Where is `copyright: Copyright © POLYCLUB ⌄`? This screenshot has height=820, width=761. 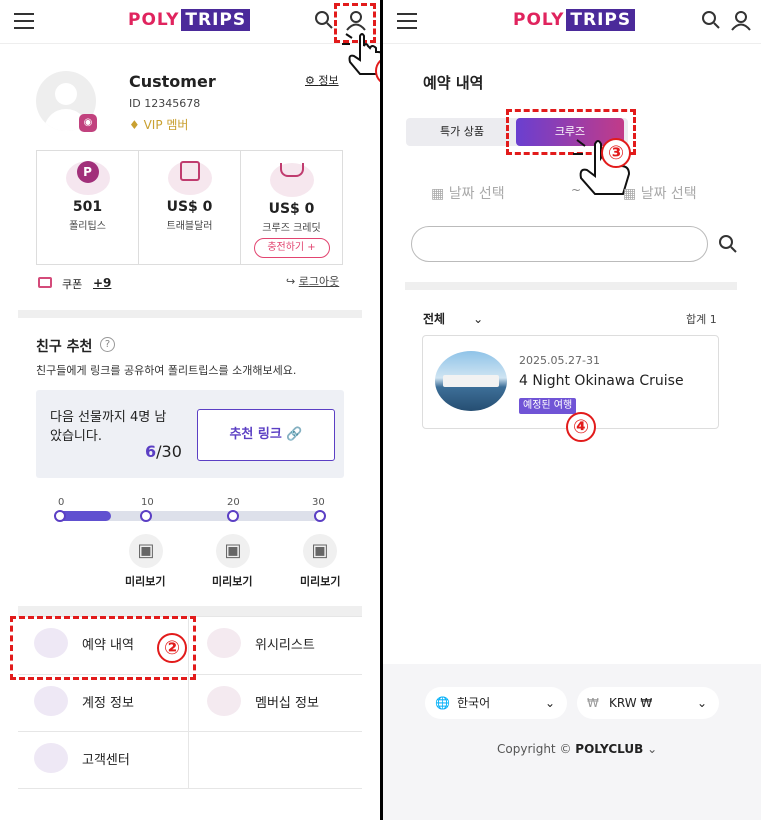
copyright: Copyright © POLYCLUB ⌄ is located at coordinates (577, 749).